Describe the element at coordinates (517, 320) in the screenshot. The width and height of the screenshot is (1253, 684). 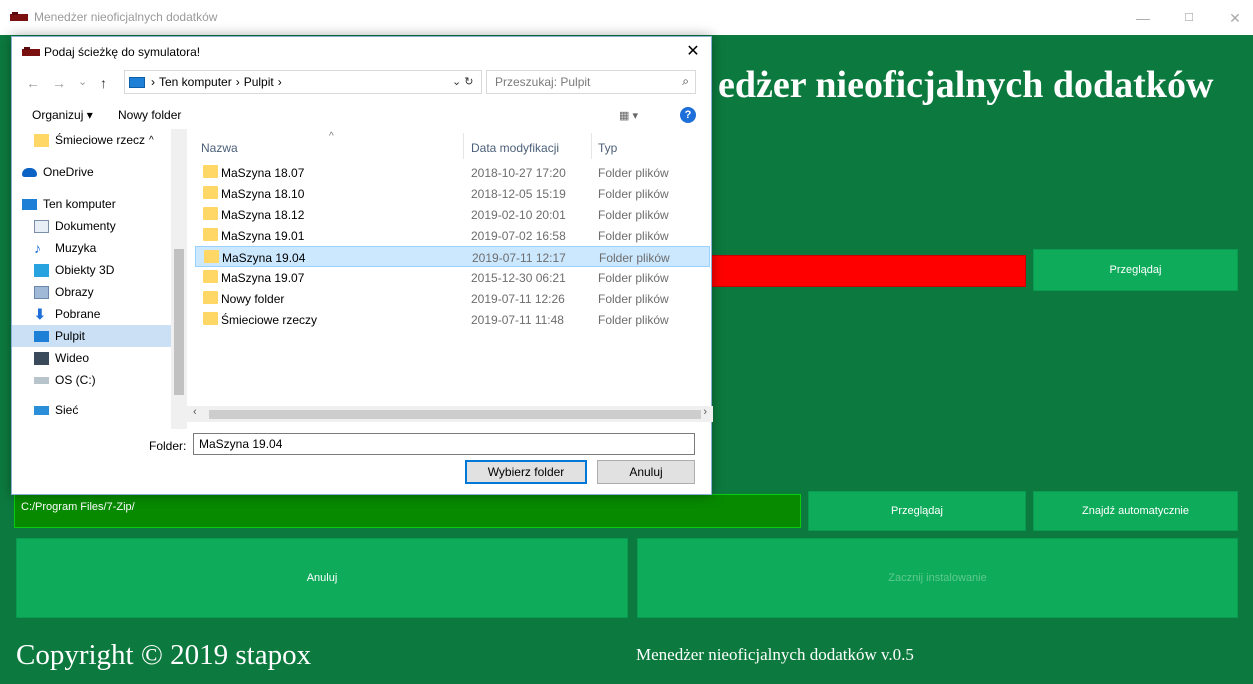
I see `file-date: 2019-07-11 11:48` at that location.